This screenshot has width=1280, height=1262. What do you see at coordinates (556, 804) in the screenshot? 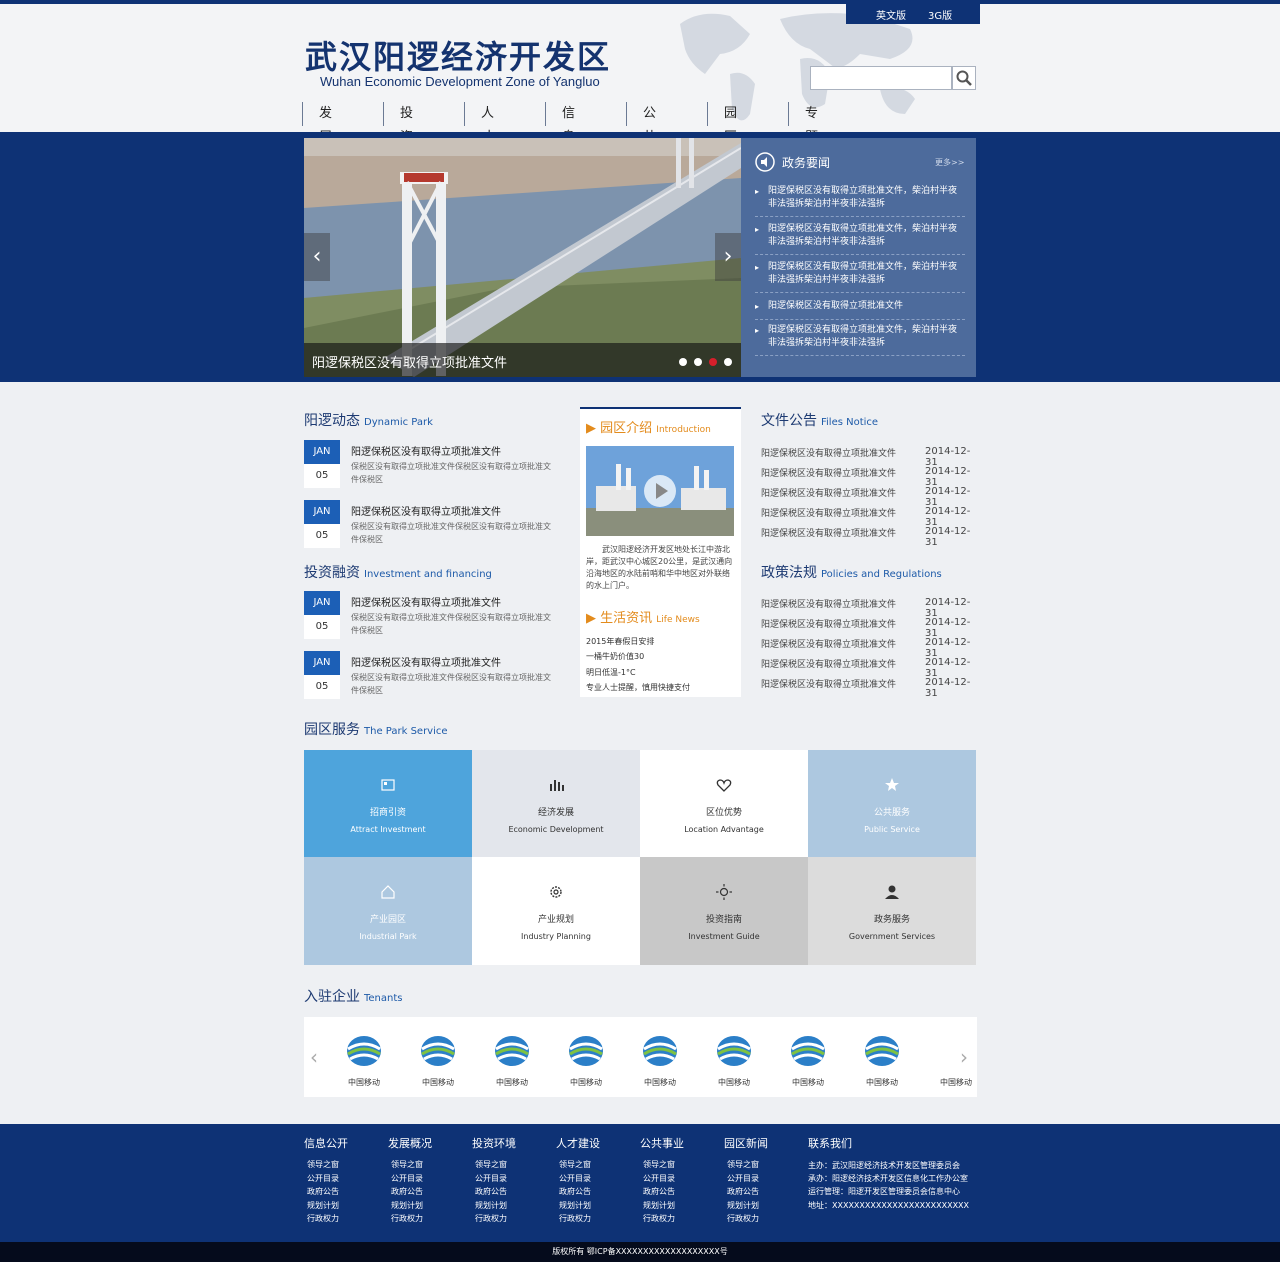
I see `service-tile: 经济发展 Economic Development` at bounding box center [556, 804].